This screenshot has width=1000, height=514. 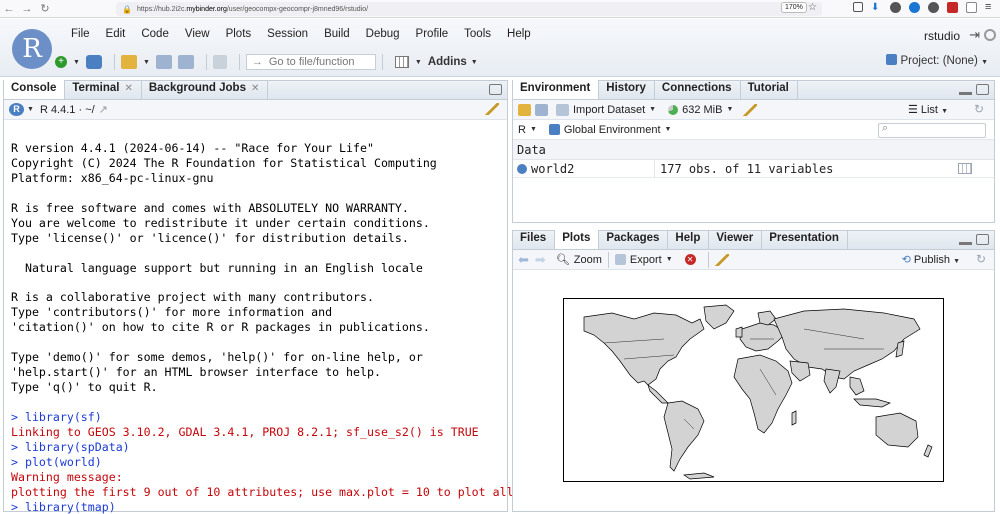 I want to click on save-icon, so click(x=163, y=62).